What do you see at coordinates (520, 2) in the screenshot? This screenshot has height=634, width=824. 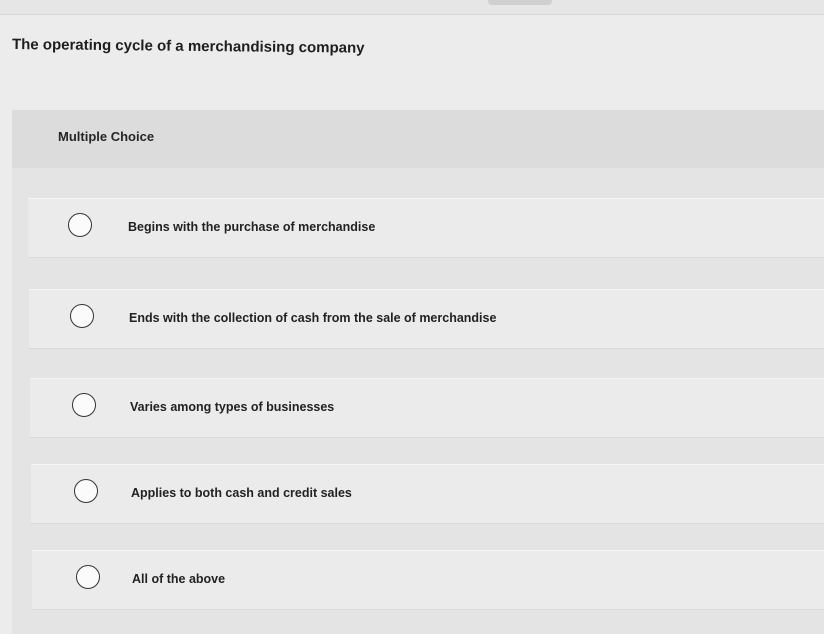 I see `top-tab-indicator` at bounding box center [520, 2].